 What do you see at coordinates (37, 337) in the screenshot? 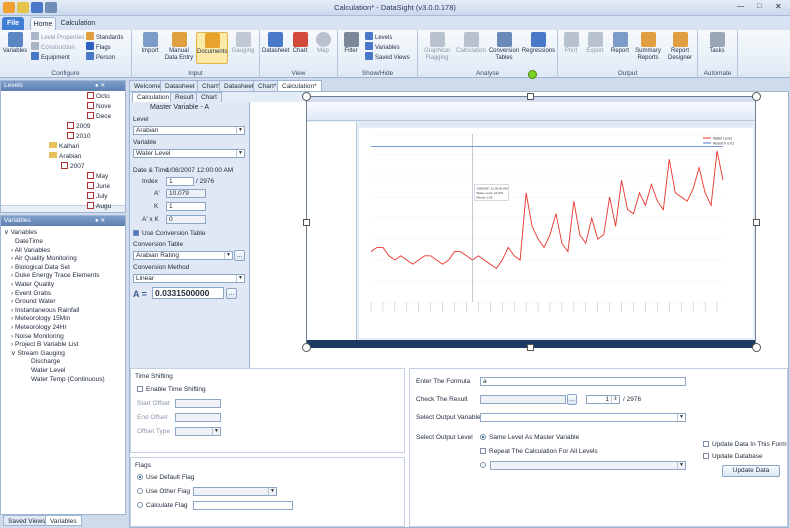
I see `variable-item: › Noise Monitoring` at bounding box center [37, 337].